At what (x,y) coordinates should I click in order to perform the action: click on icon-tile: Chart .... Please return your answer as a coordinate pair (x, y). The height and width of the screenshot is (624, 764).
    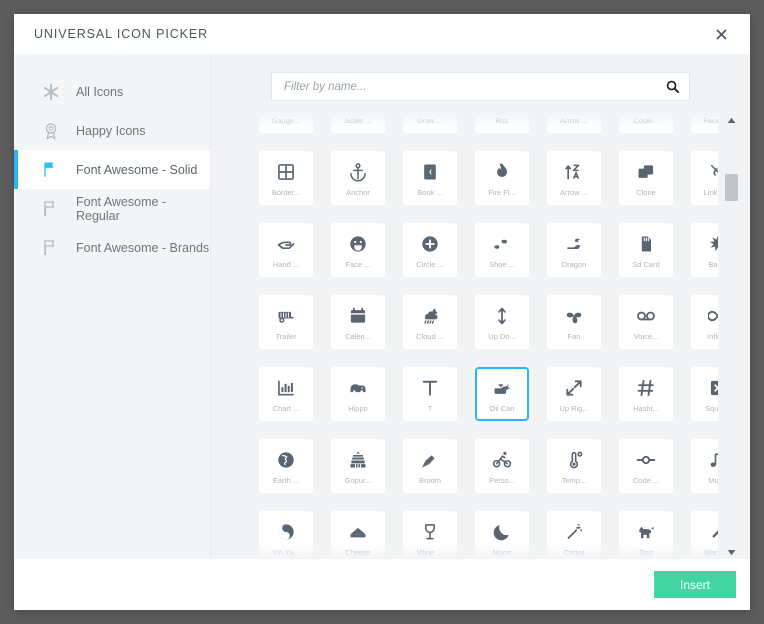
    Looking at the image, I should click on (286, 394).